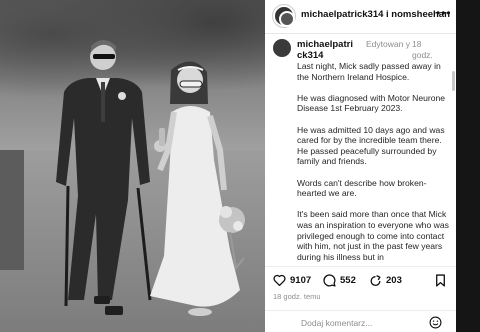 The image size is (480, 332). Describe the element at coordinates (329, 280) in the screenshot. I see `comment-icon` at that location.